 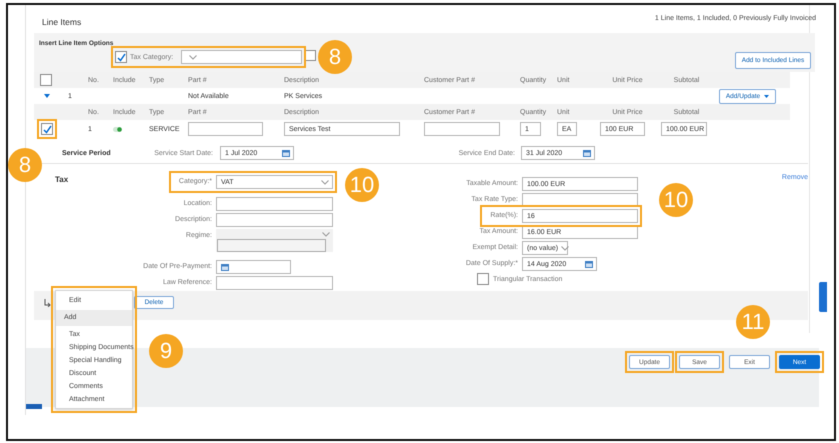 I want to click on logo-icon, so click(x=34, y=407).